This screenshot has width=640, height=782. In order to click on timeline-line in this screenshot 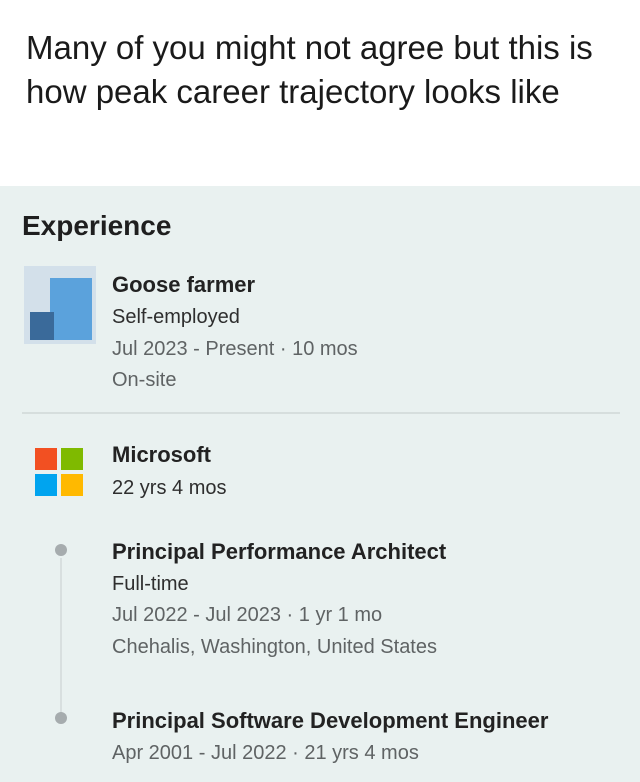, I will do `click(61, 637)`.